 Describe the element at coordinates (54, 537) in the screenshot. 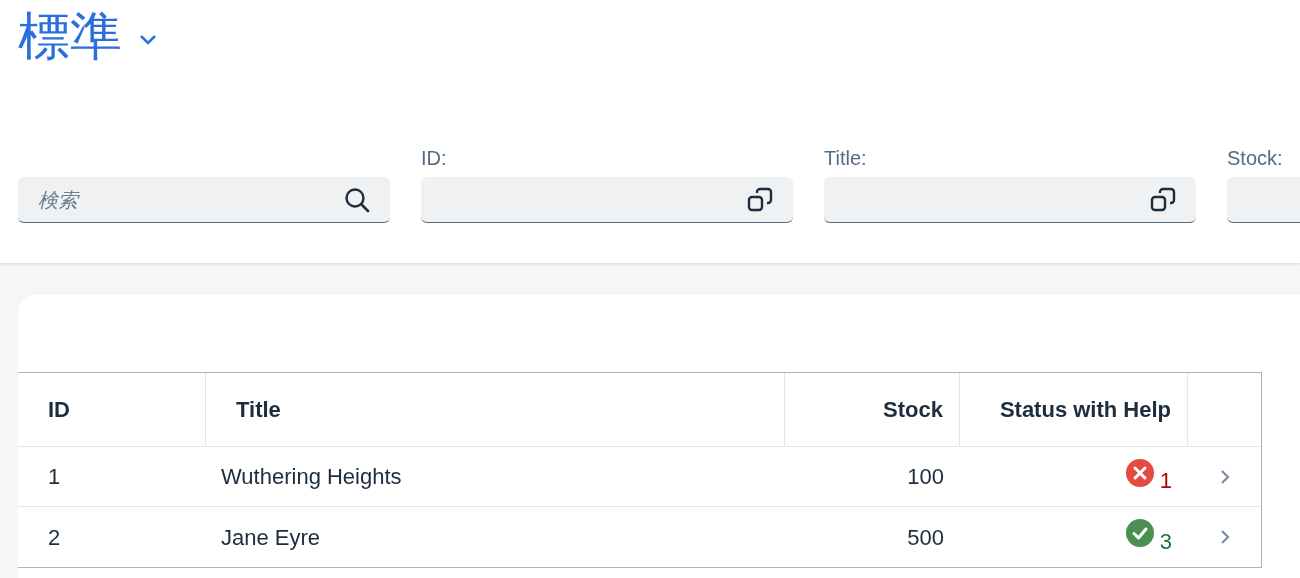

I see `table-cell-text: 2` at that location.